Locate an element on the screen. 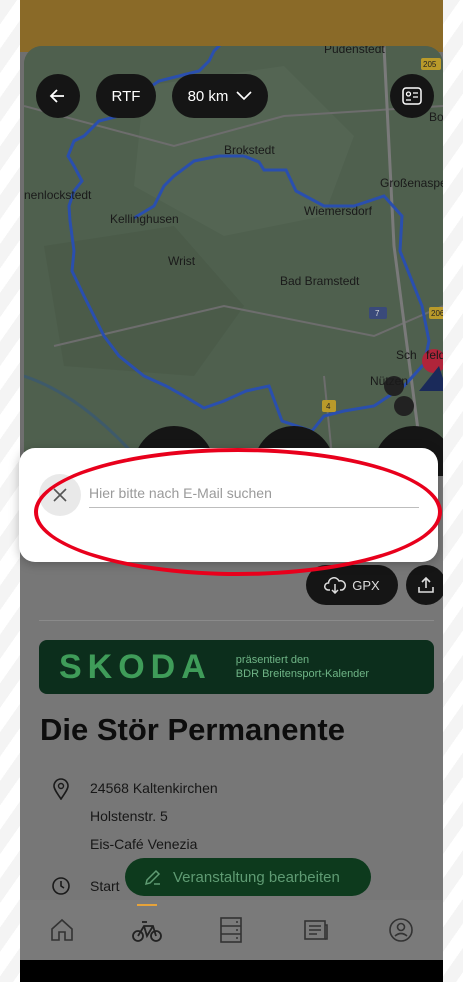  type-filter-label: RTF is located at coordinates (126, 96).